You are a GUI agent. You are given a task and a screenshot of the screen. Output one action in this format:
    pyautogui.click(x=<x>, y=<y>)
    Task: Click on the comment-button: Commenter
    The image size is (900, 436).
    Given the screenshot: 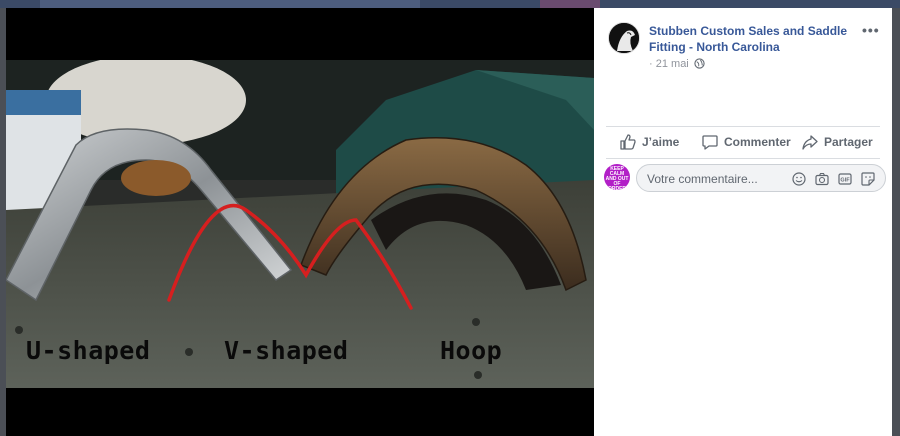 What is the action you would take?
    pyautogui.click(x=746, y=142)
    